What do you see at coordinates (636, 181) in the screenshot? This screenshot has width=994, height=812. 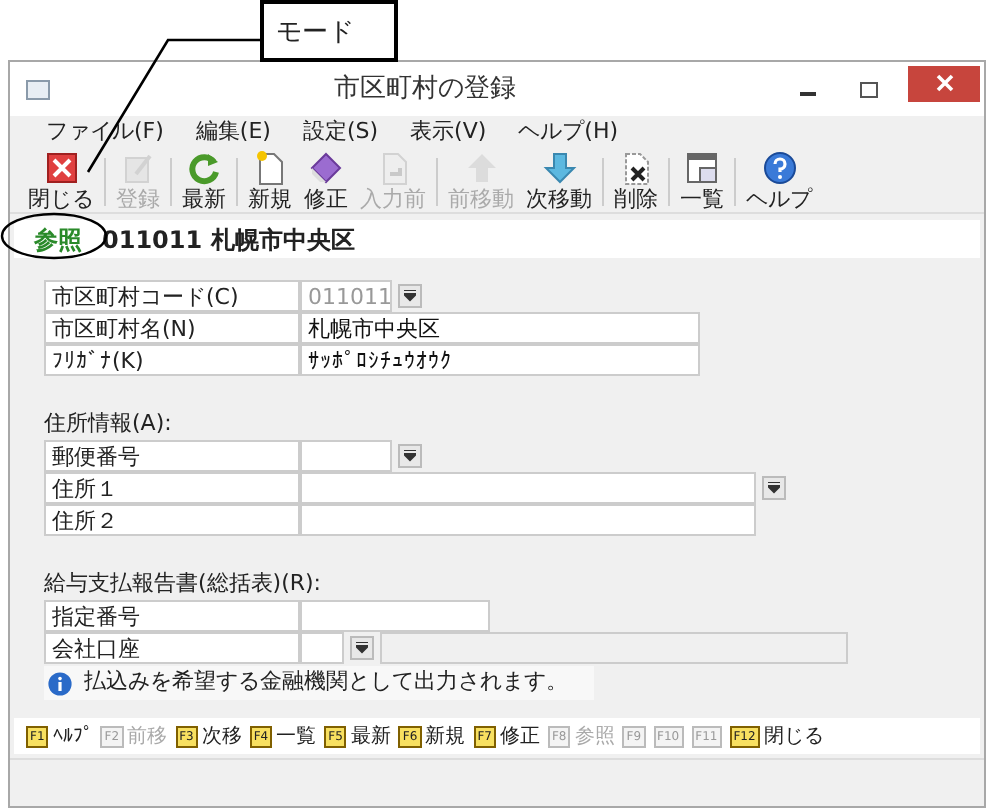 I see `toolbar-button: 削除` at bounding box center [636, 181].